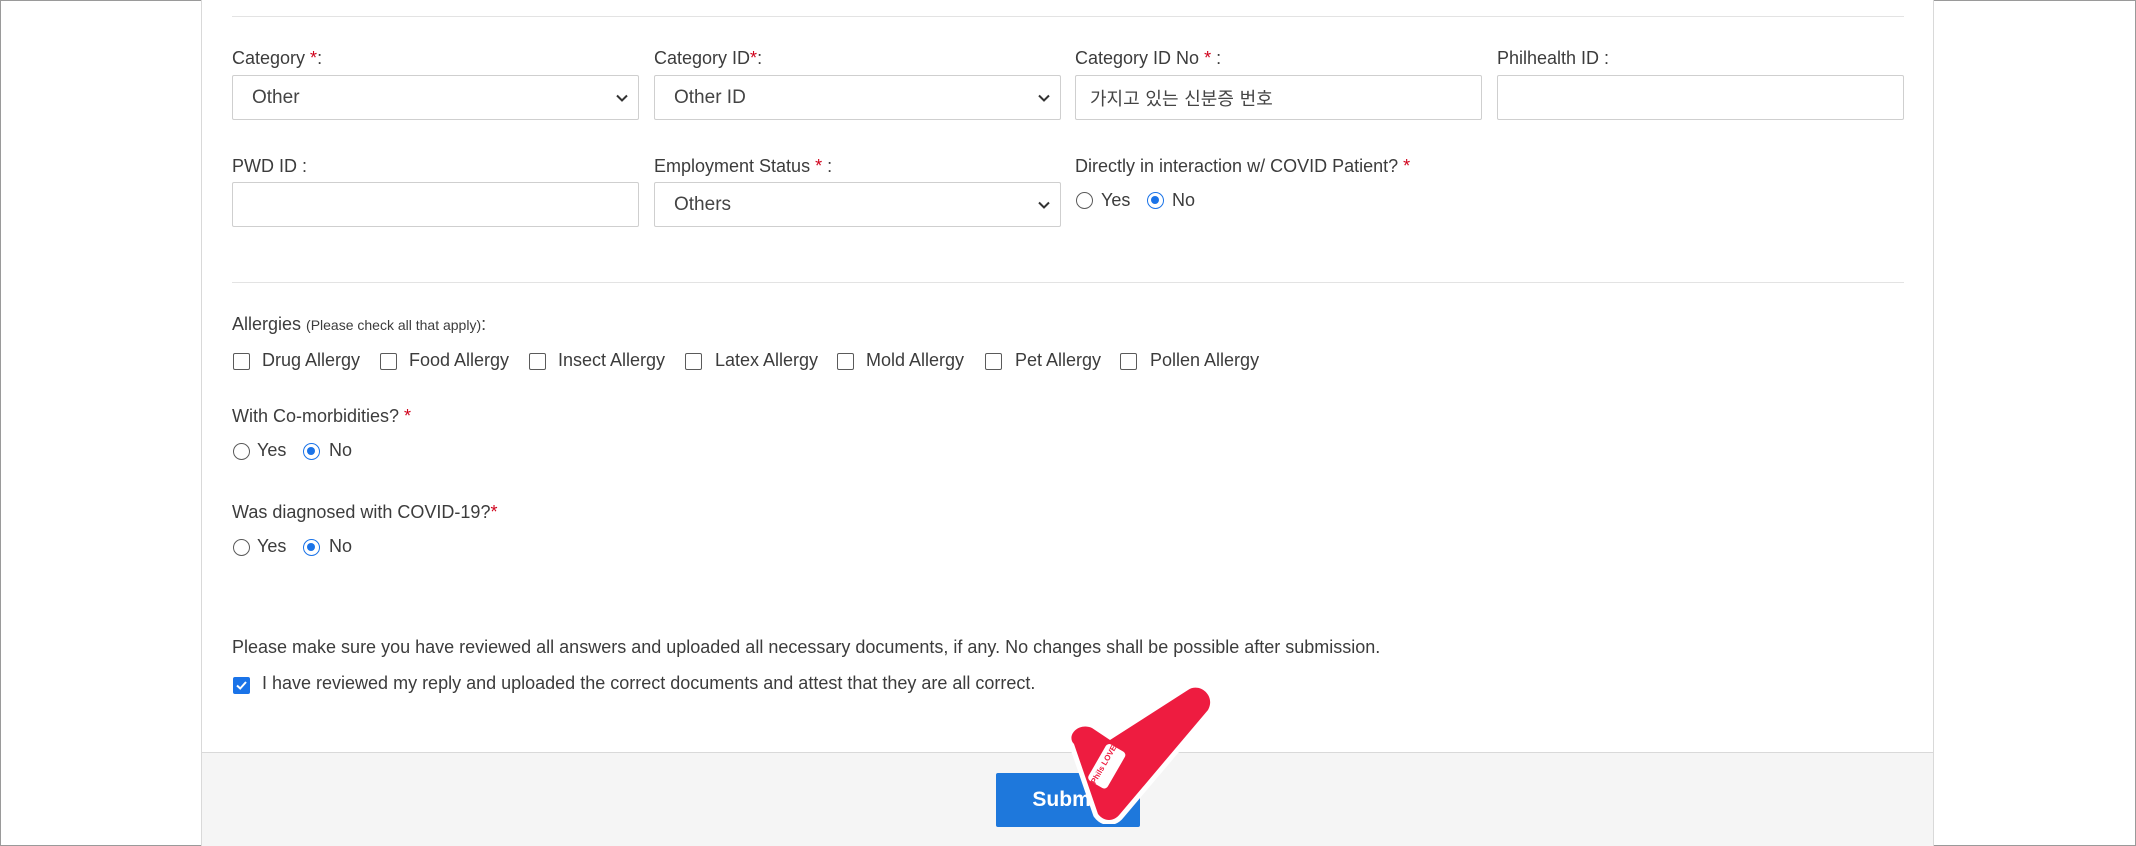 Image resolution: width=2136 pixels, height=846 pixels. What do you see at coordinates (693, 361) in the screenshot?
I see `latex-allergy-checkbox` at bounding box center [693, 361].